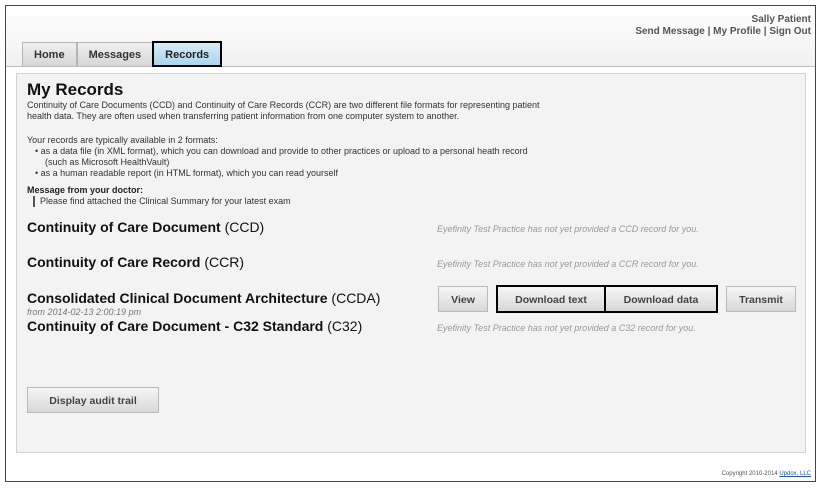 Image resolution: width=822 pixels, height=499 pixels. What do you see at coordinates (356, 298) in the screenshot?
I see `ccda-abbr: (CCDA)` at bounding box center [356, 298].